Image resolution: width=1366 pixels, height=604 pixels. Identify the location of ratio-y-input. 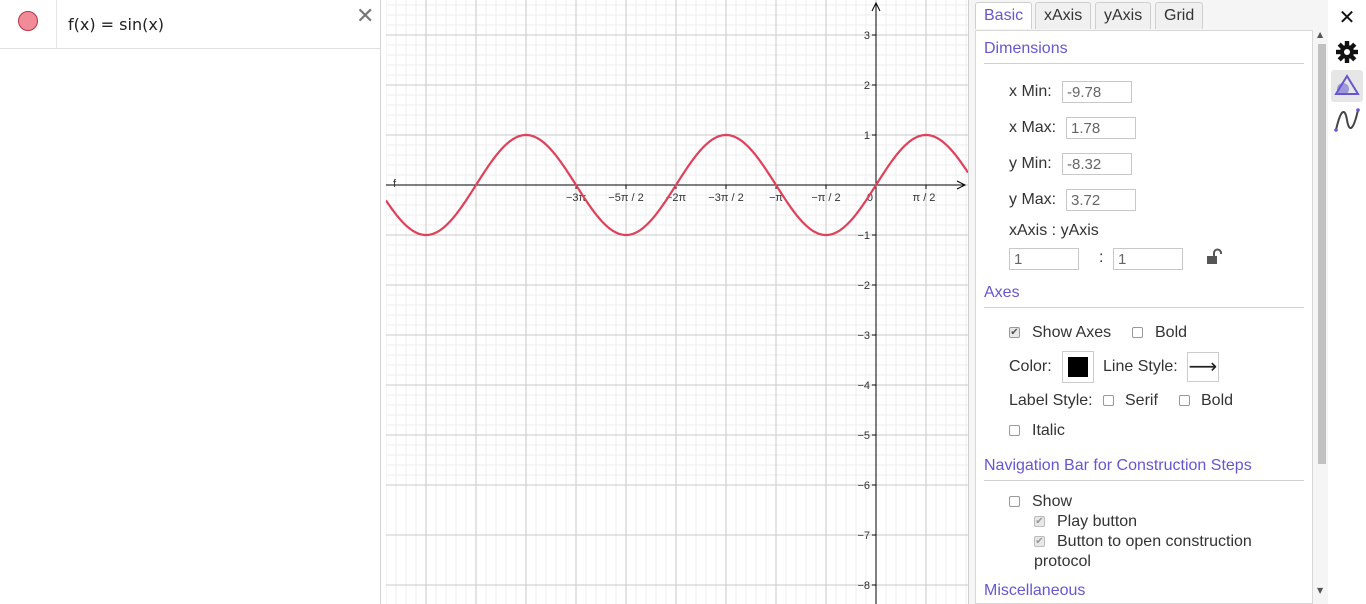
(1148, 259).